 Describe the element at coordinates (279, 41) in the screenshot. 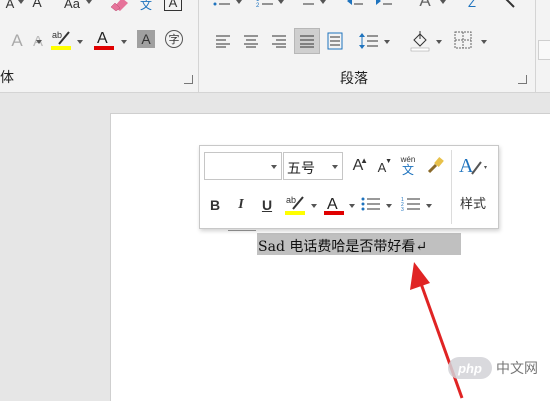

I see `align-right-button` at that location.